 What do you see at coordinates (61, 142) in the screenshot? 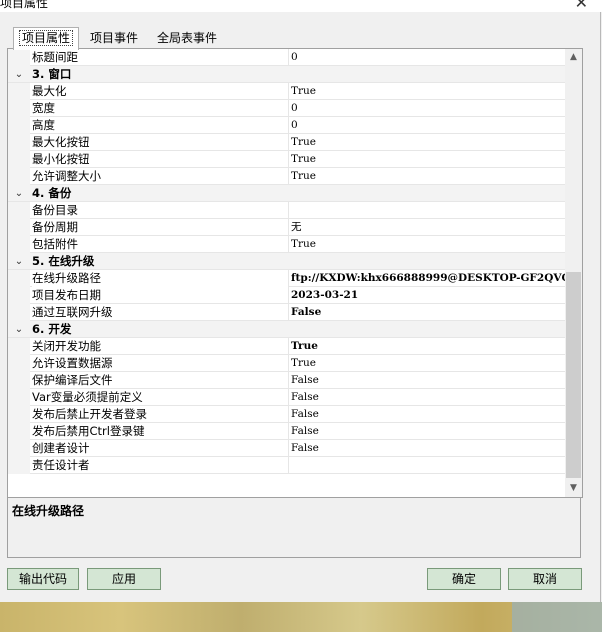
I see `property-name: 最大化按钮` at bounding box center [61, 142].